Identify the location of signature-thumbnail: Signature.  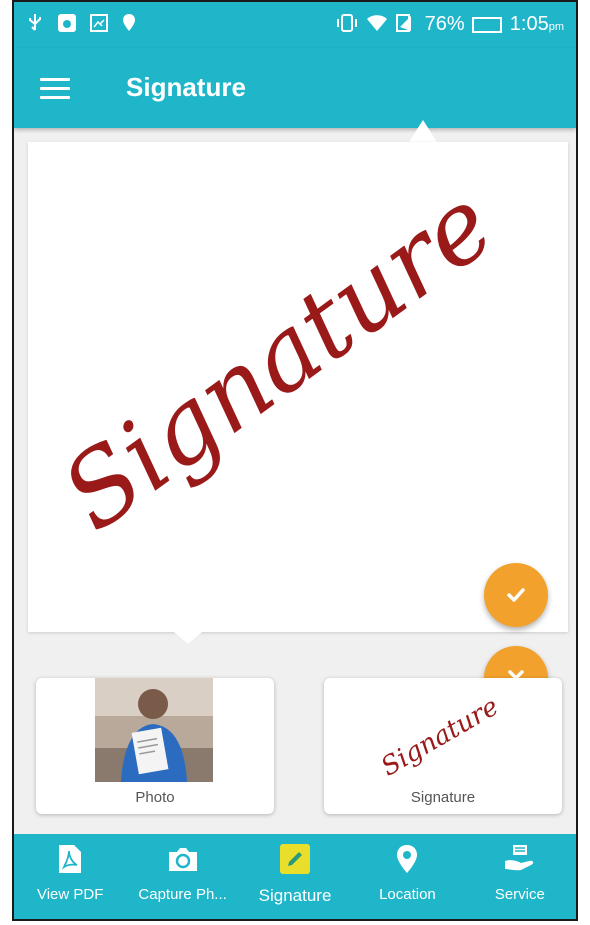
(440, 737).